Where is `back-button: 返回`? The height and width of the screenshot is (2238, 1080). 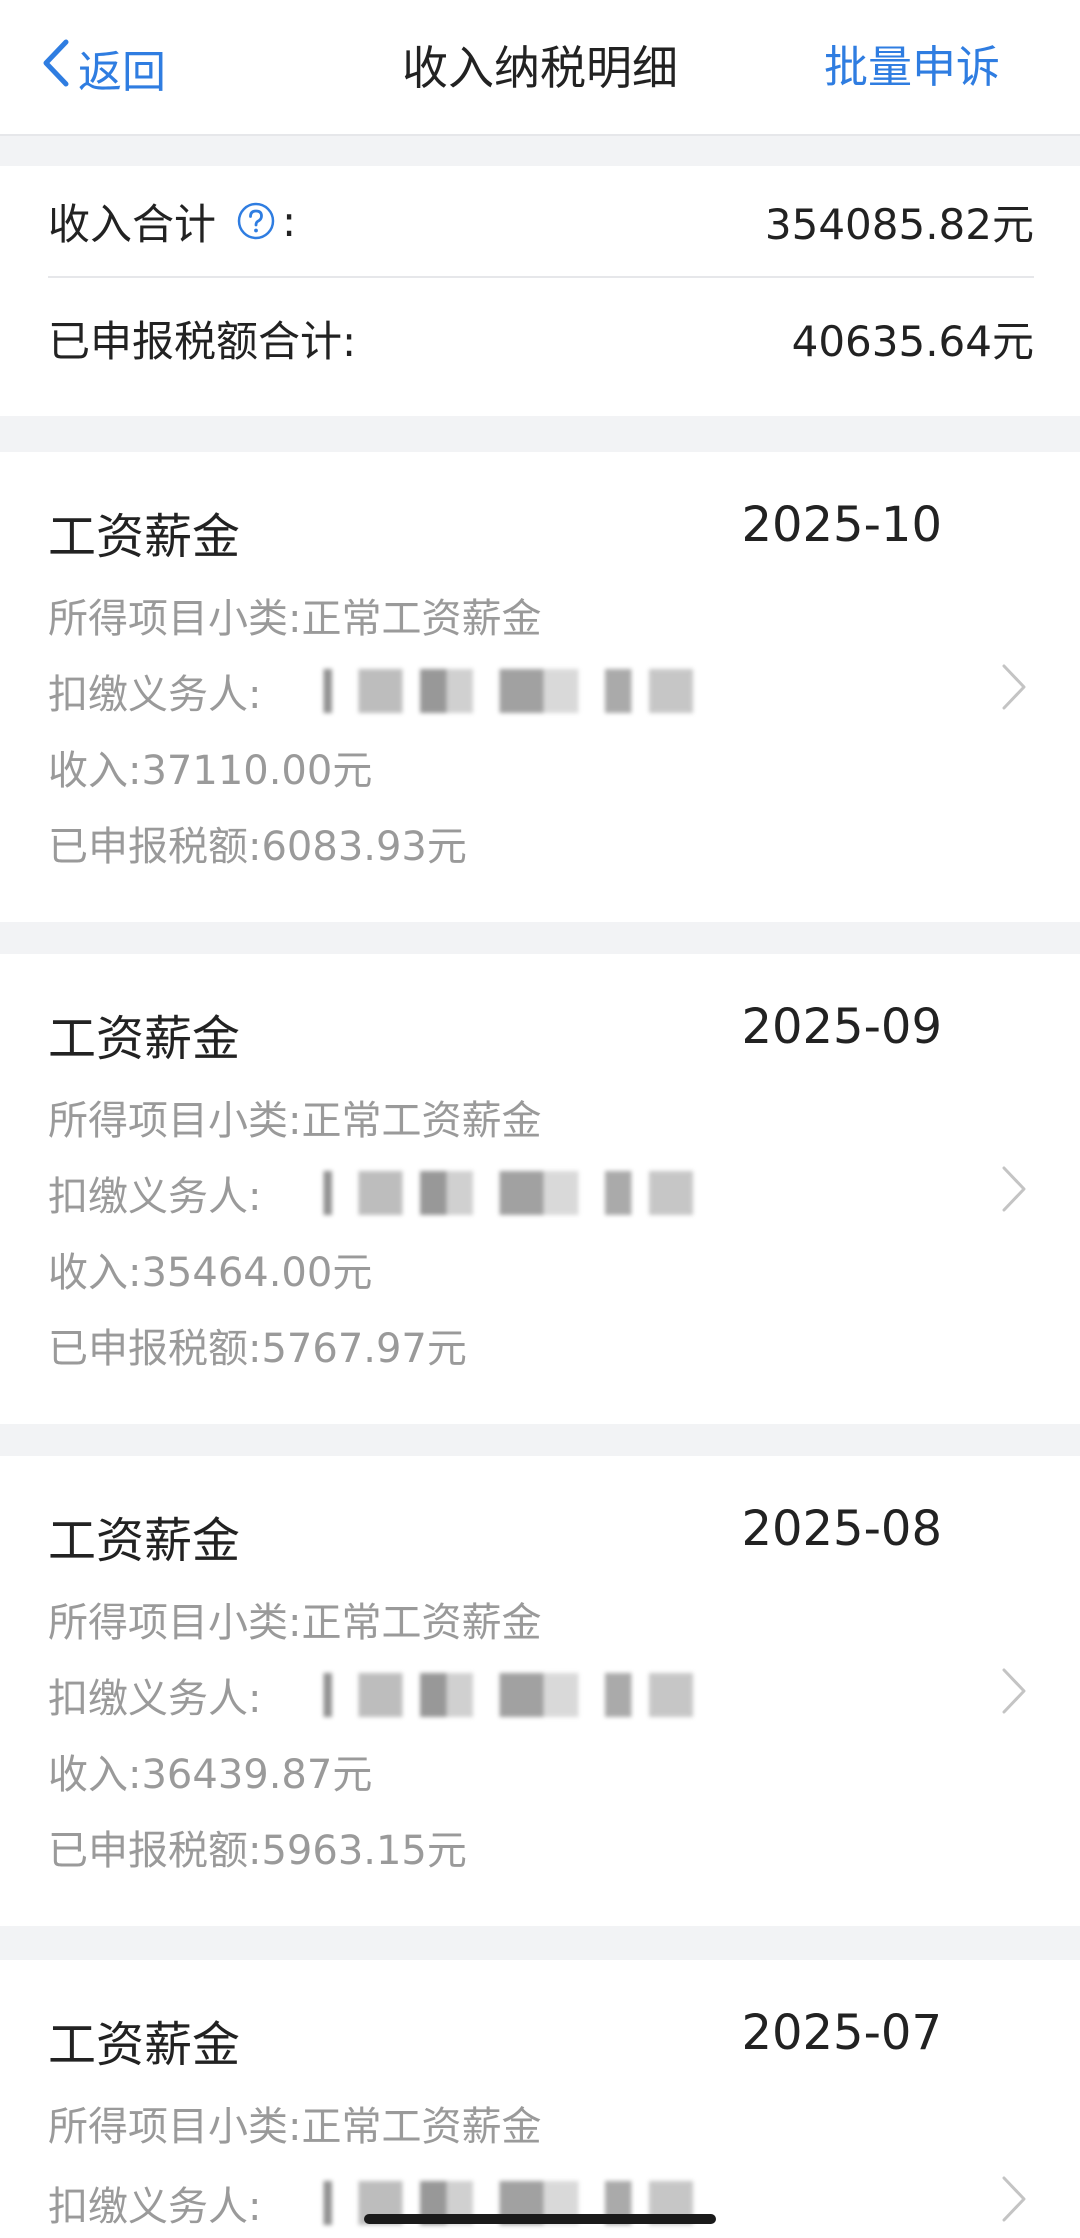 back-button: 返回 is located at coordinates (103, 68).